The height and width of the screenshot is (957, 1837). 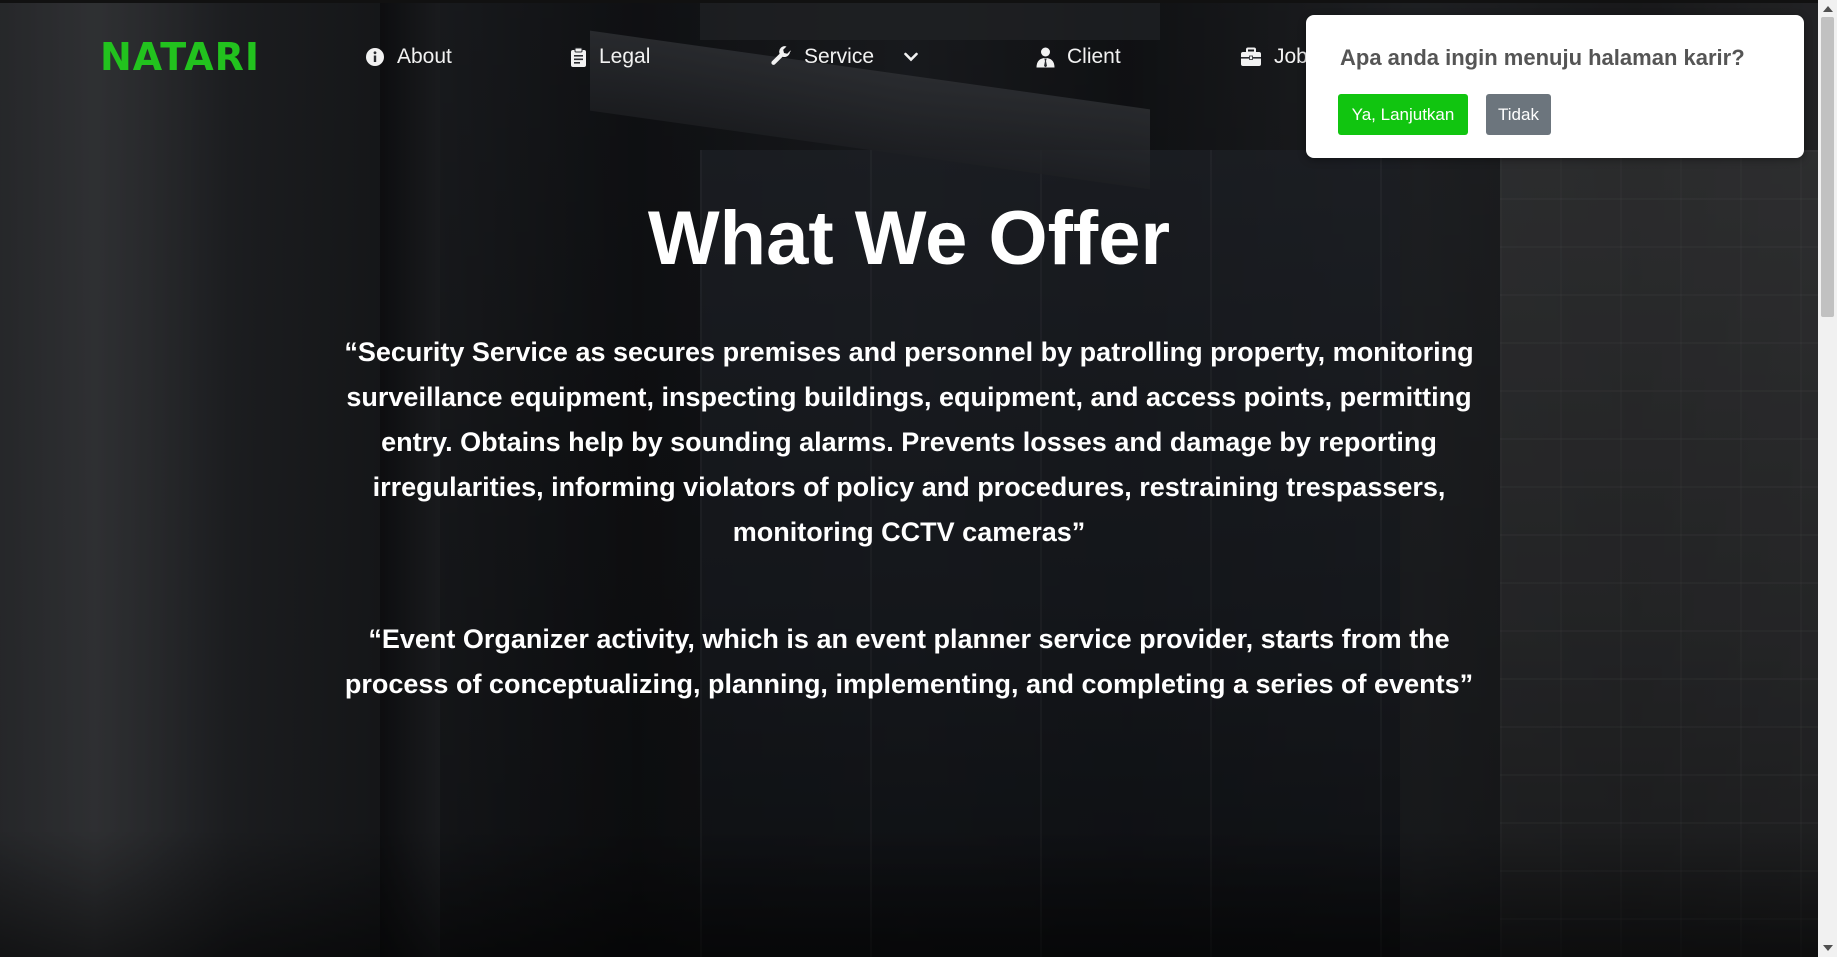 What do you see at coordinates (1518, 114) in the screenshot?
I see `cancel-button: Tidak` at bounding box center [1518, 114].